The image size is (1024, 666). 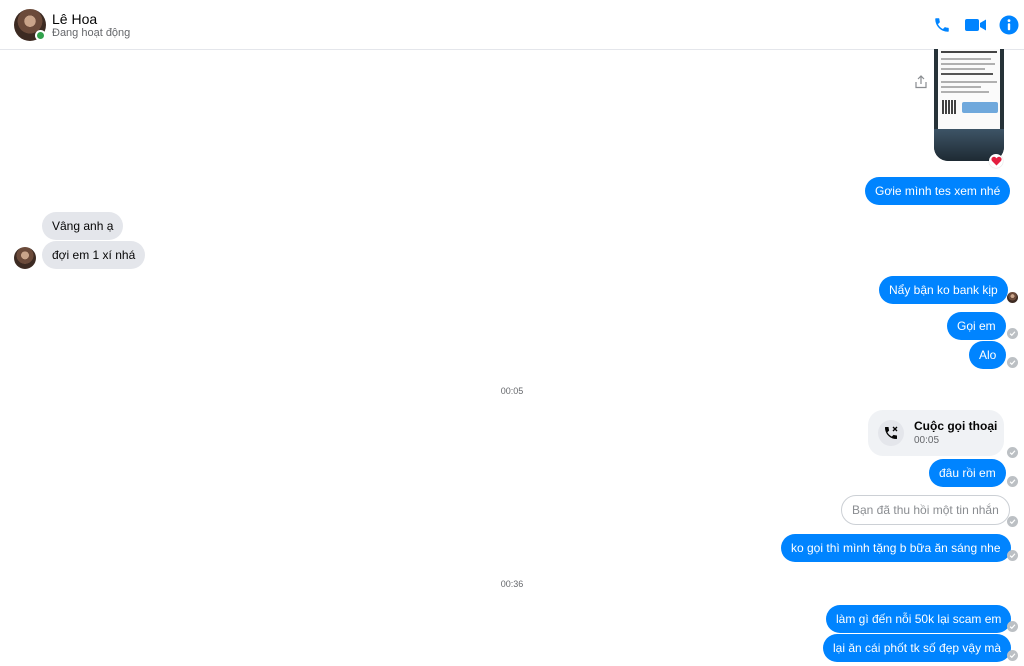 What do you see at coordinates (512, 25) in the screenshot?
I see `chat-header: Lê Hoa Đang hoạt động` at bounding box center [512, 25].